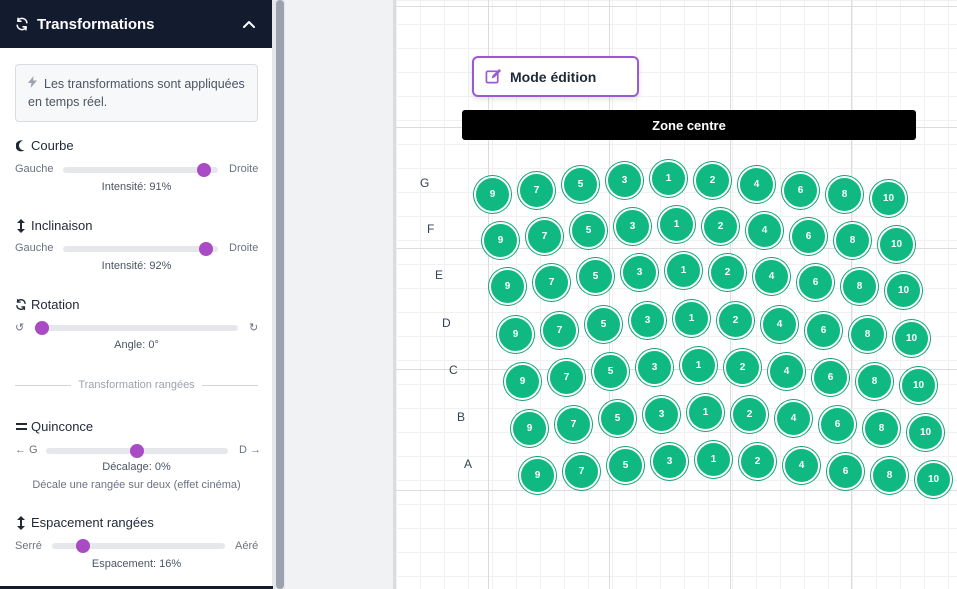 The image size is (957, 589). What do you see at coordinates (136, 467) in the screenshot?
I see `quinconce-value: Décalage: 0%` at bounding box center [136, 467].